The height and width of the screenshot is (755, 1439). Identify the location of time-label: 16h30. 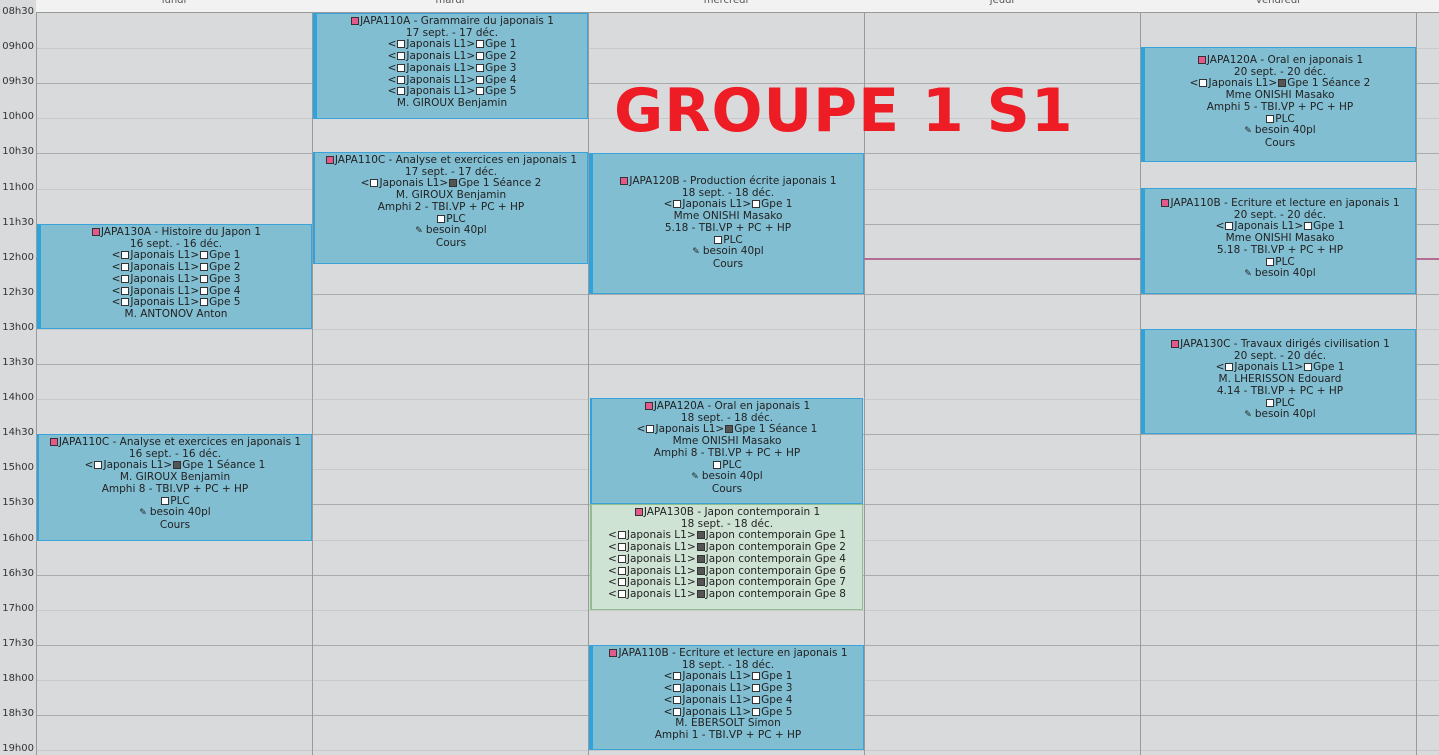
(18, 573).